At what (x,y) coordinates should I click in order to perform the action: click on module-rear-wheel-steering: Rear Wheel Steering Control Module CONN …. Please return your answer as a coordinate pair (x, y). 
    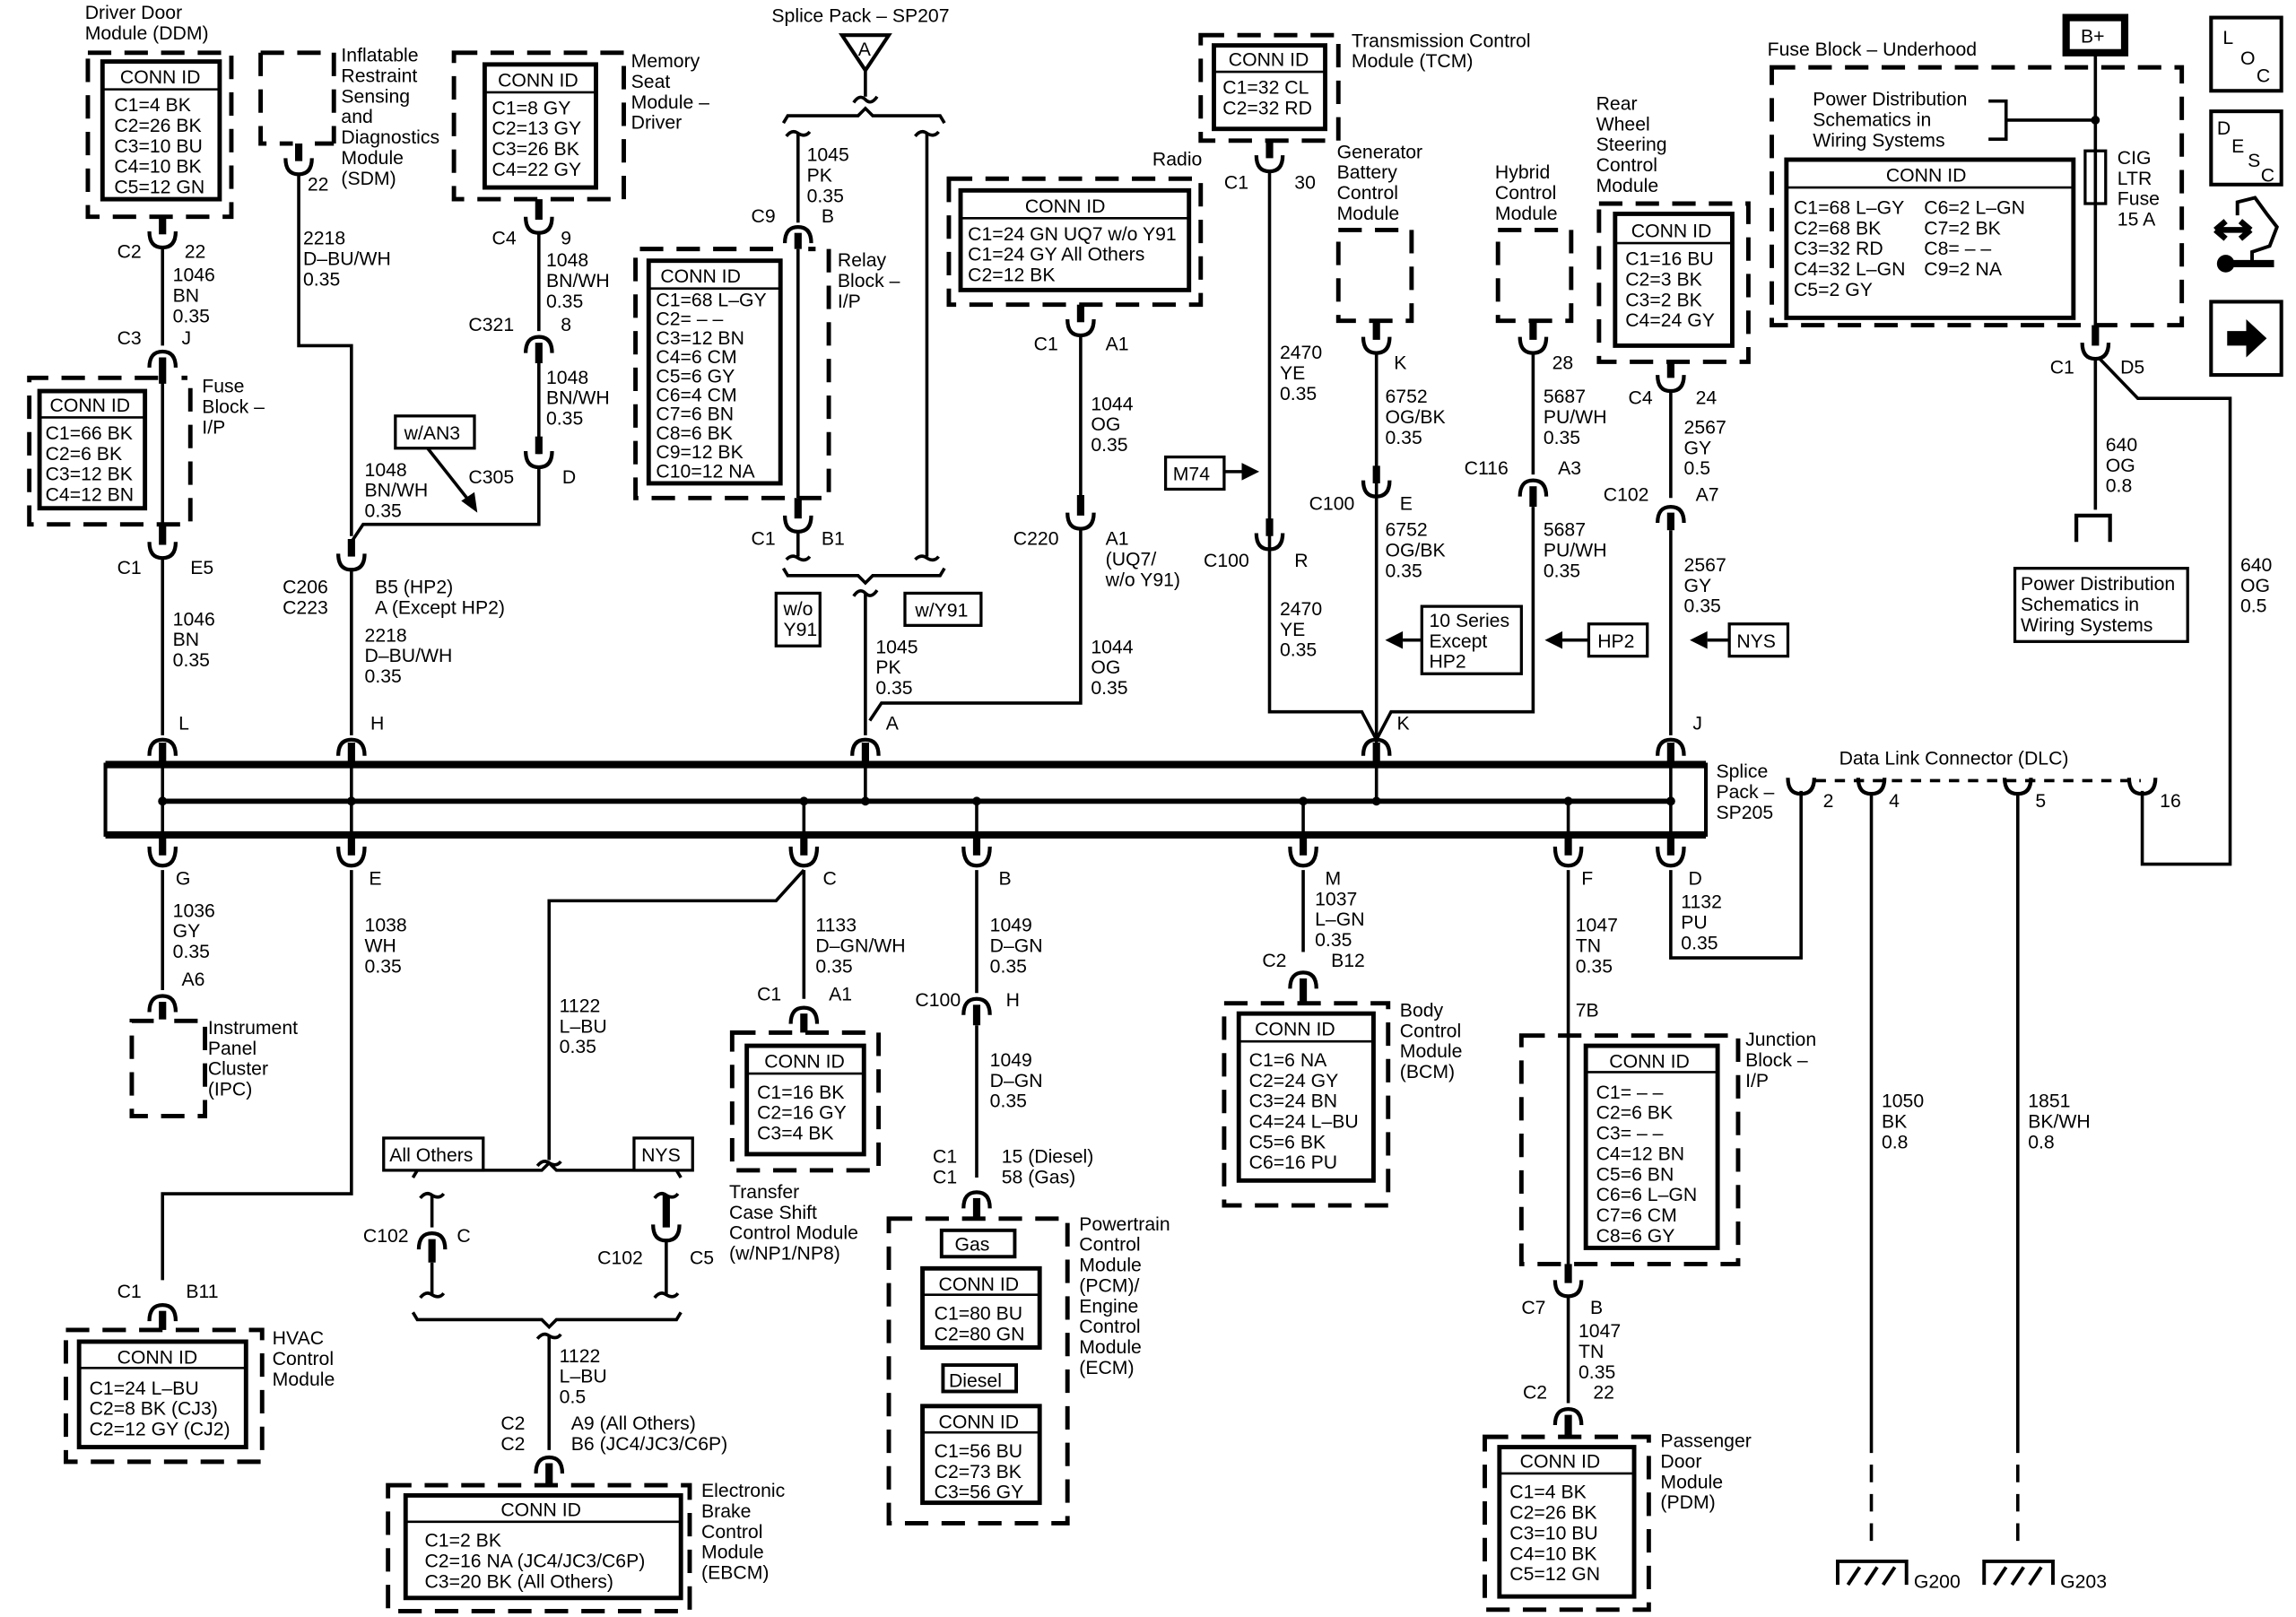
    Looking at the image, I should click on (1673, 228).